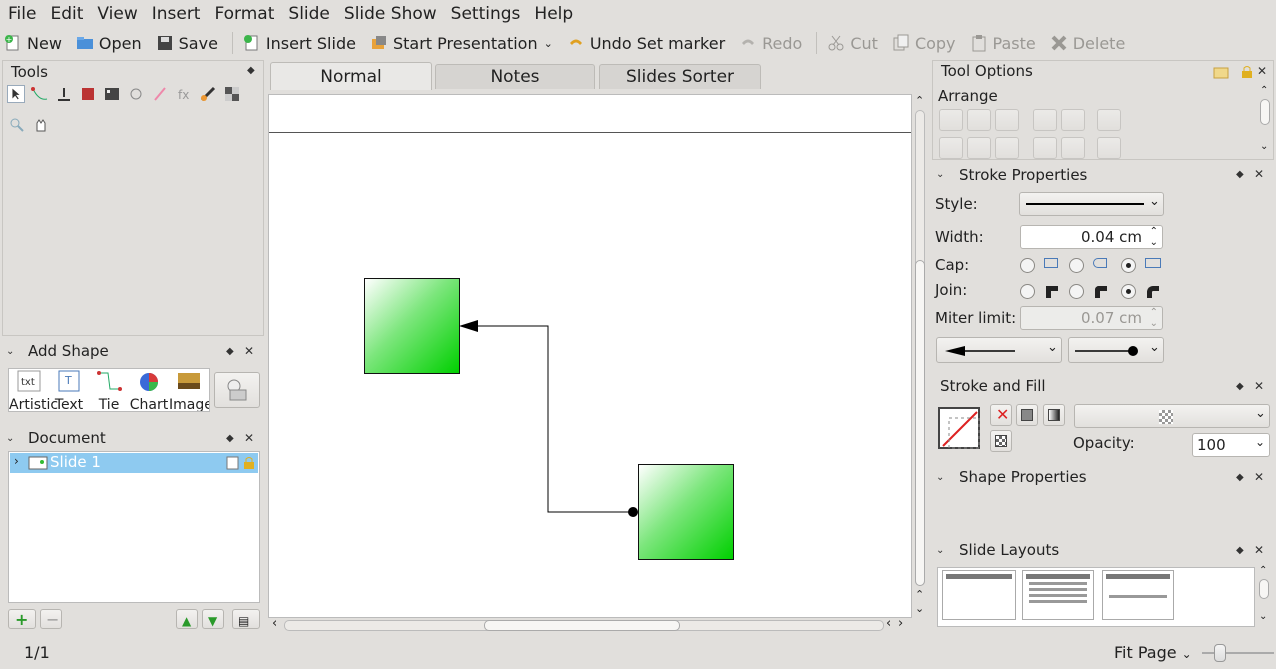 This screenshot has height=669, width=1276. What do you see at coordinates (109, 43) in the screenshot?
I see `open-button: Open` at bounding box center [109, 43].